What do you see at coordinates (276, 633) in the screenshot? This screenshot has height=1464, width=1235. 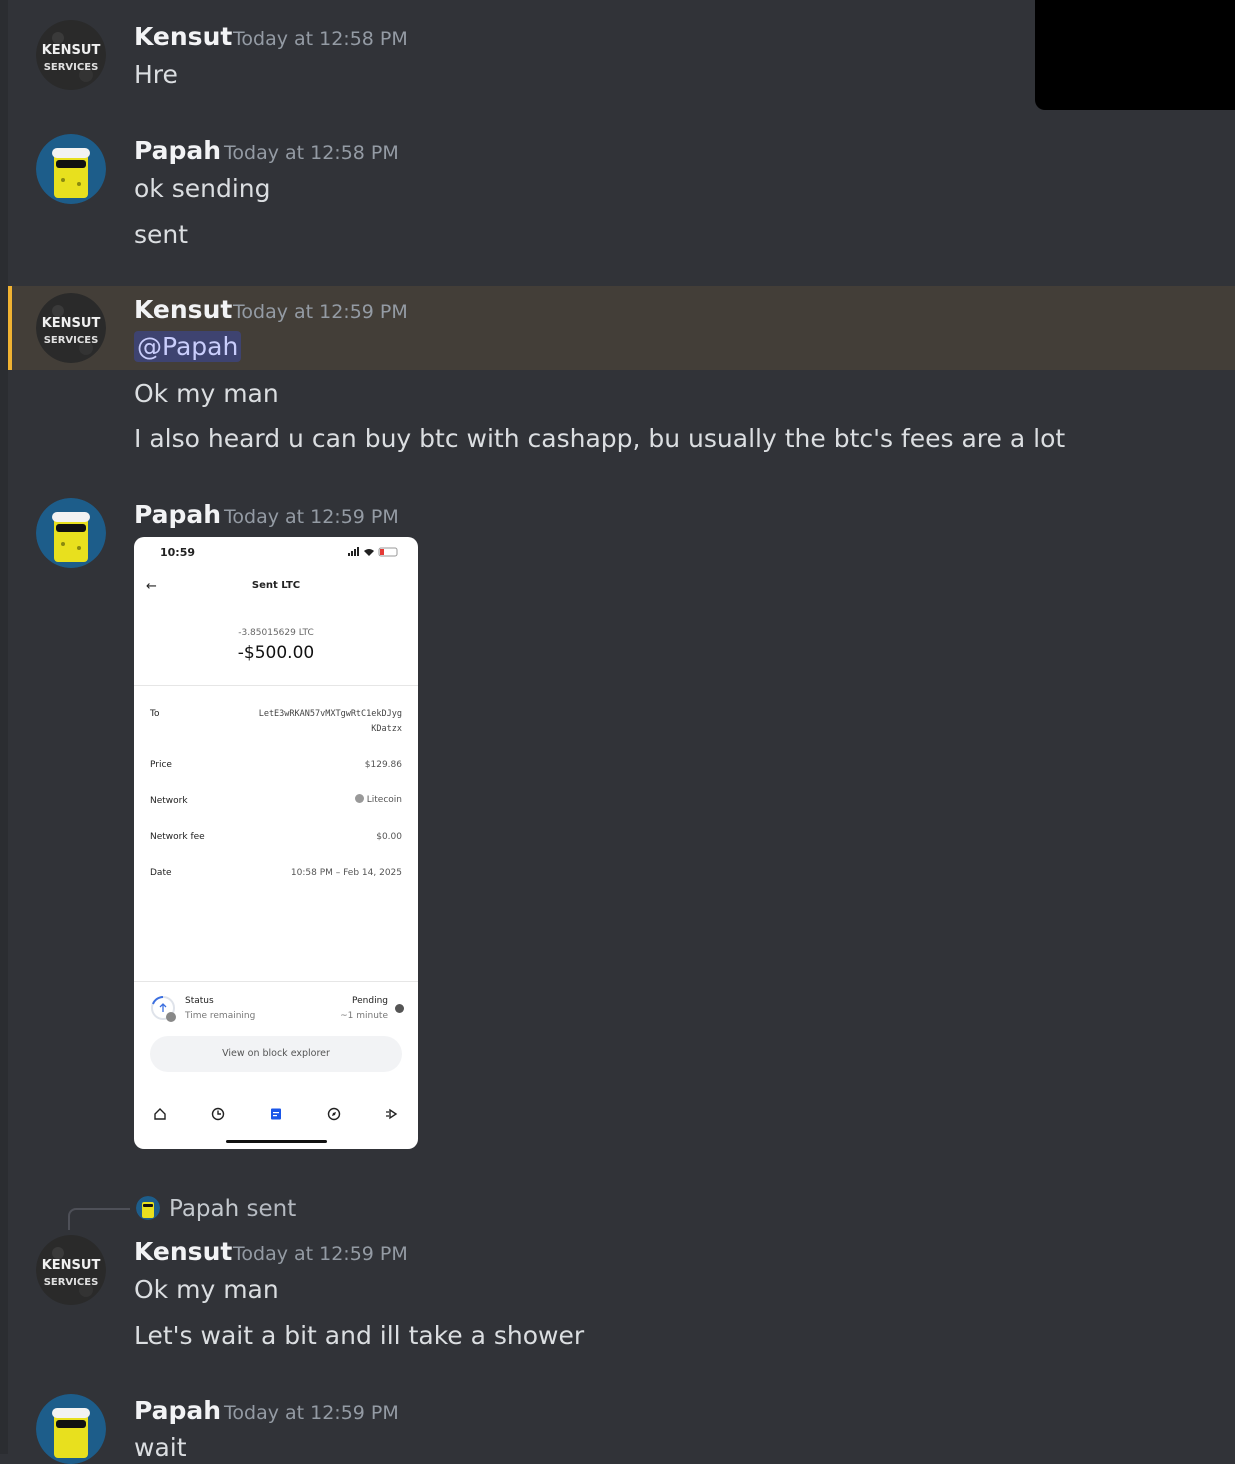 I see `crypto-amount: -3.85015629 LTC` at bounding box center [276, 633].